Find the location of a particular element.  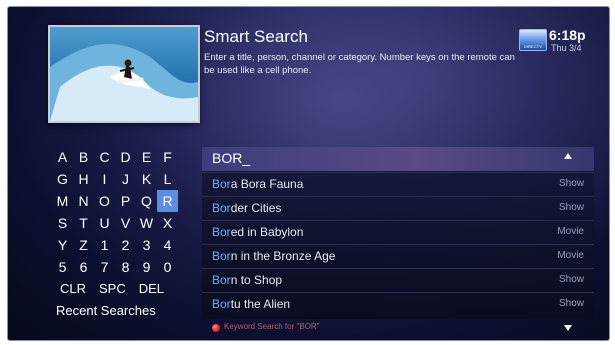

key-d: D is located at coordinates (125, 157).